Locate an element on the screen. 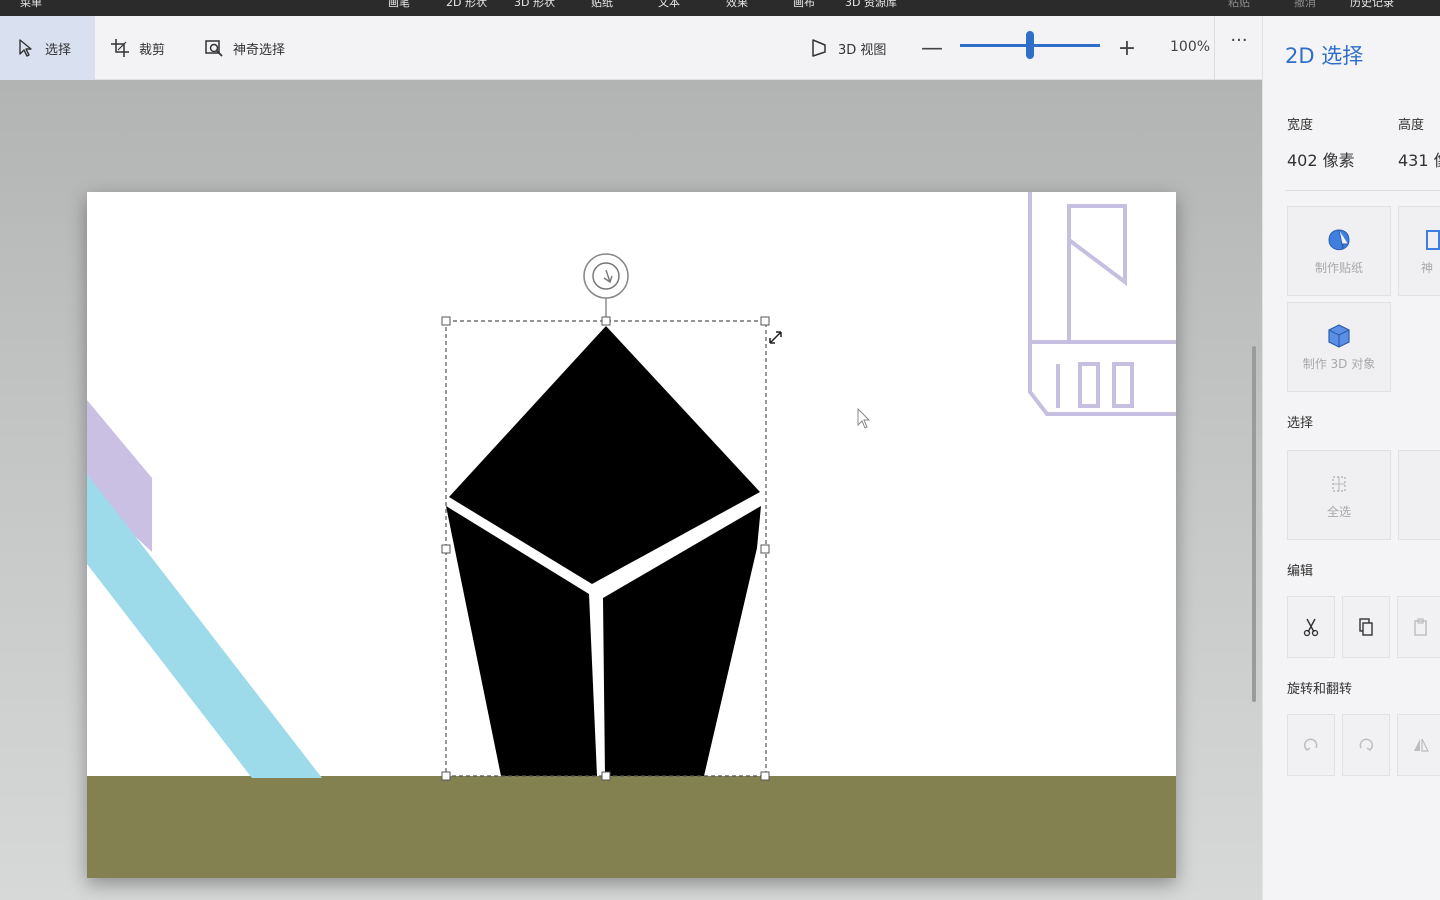 Image resolution: width=1440 pixels, height=900 pixels. rotate-left-icon is located at coordinates (1310, 744).